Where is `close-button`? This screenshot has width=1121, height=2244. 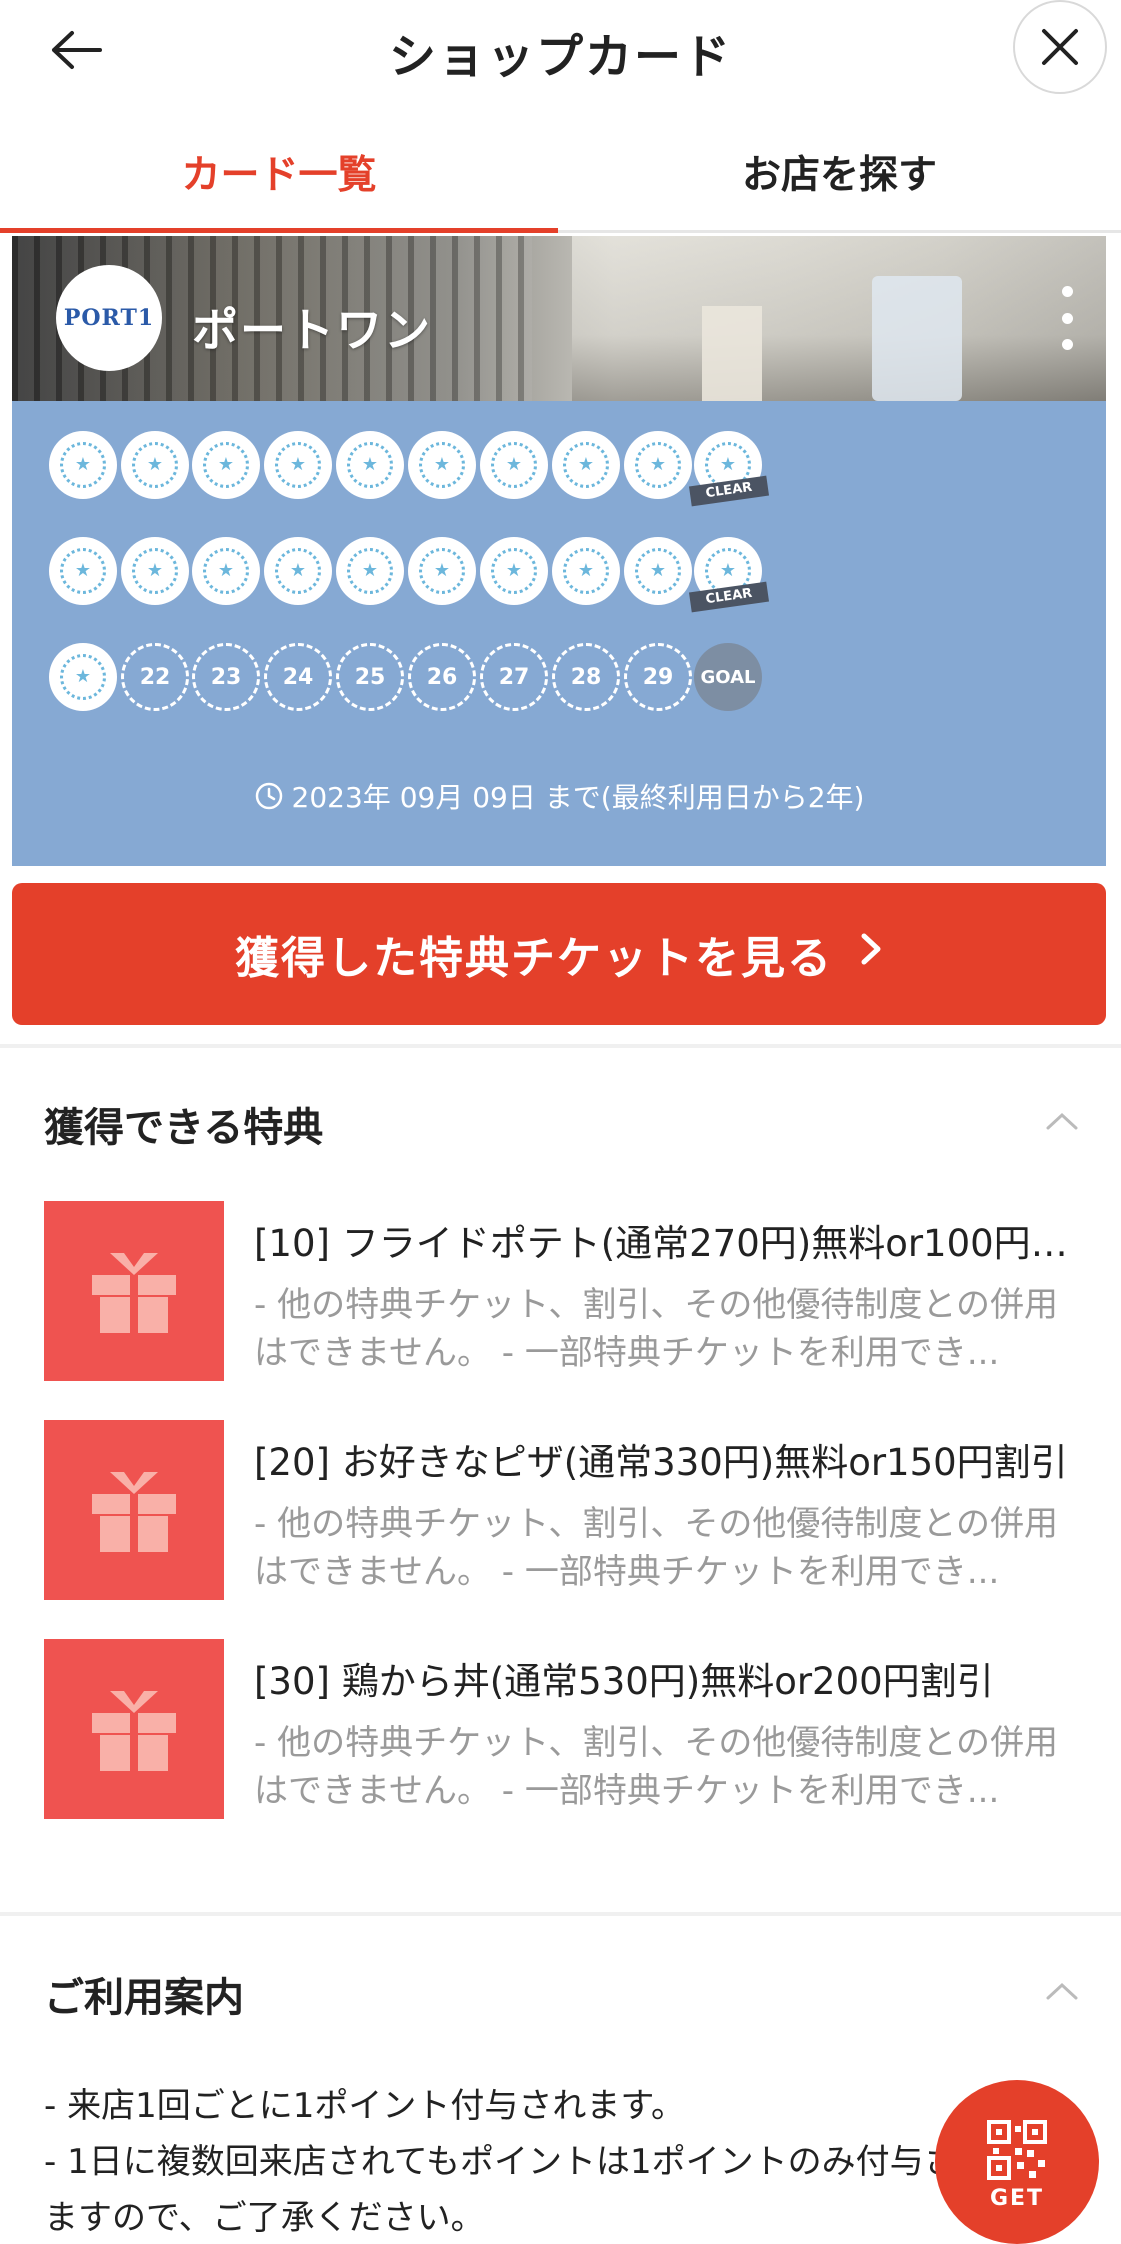
close-button is located at coordinates (1060, 47).